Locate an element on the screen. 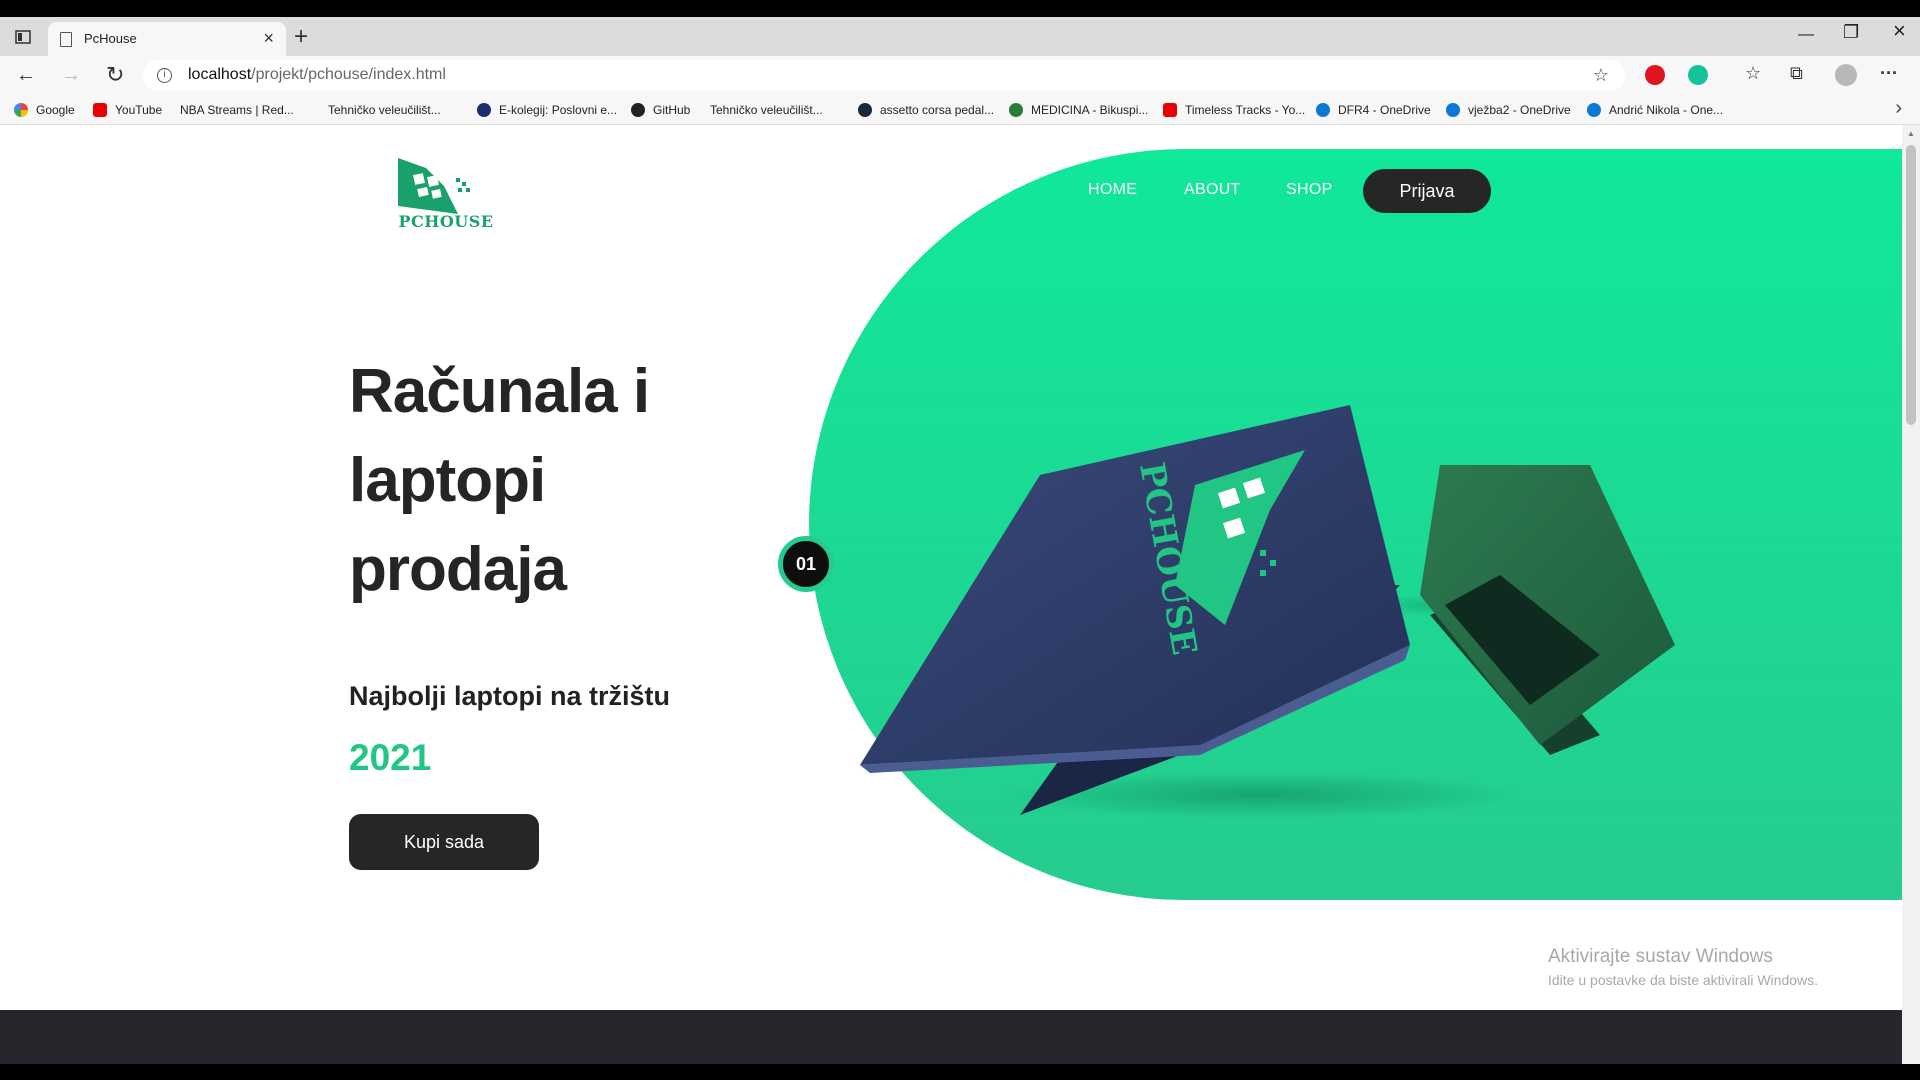  nav-shop-link: SHOP is located at coordinates (1309, 190).